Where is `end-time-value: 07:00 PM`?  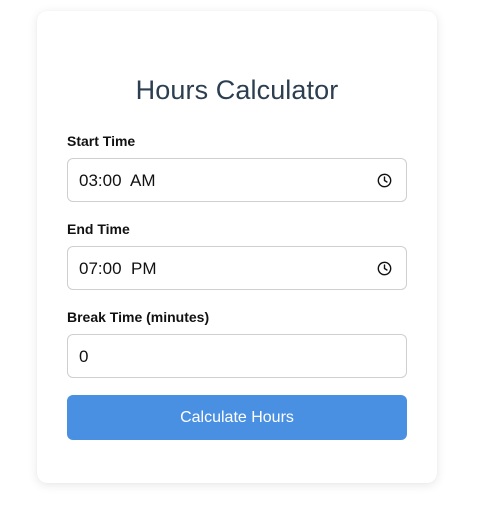 end-time-value: 07:00 PM is located at coordinates (118, 268).